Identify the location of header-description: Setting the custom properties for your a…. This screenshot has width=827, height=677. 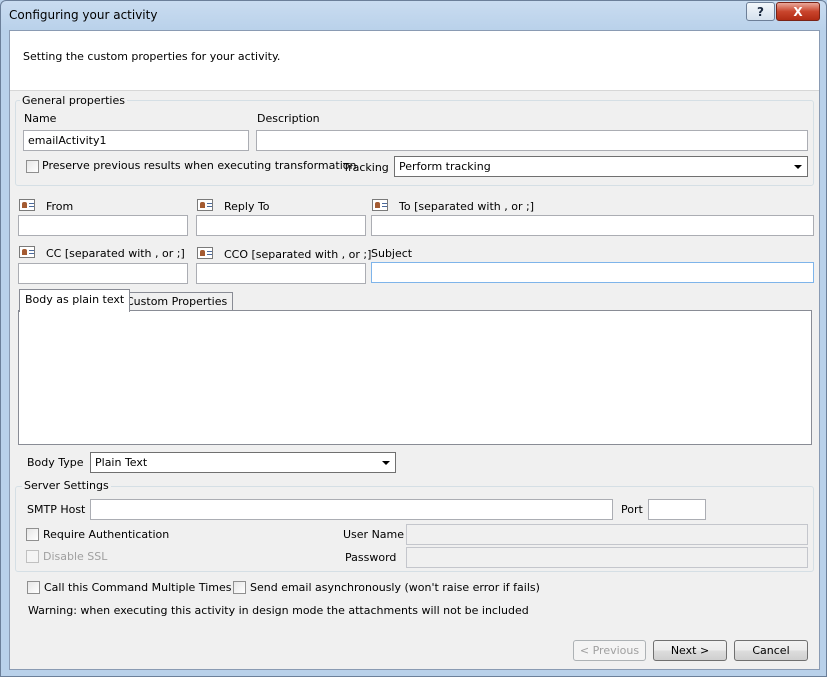
(152, 56).